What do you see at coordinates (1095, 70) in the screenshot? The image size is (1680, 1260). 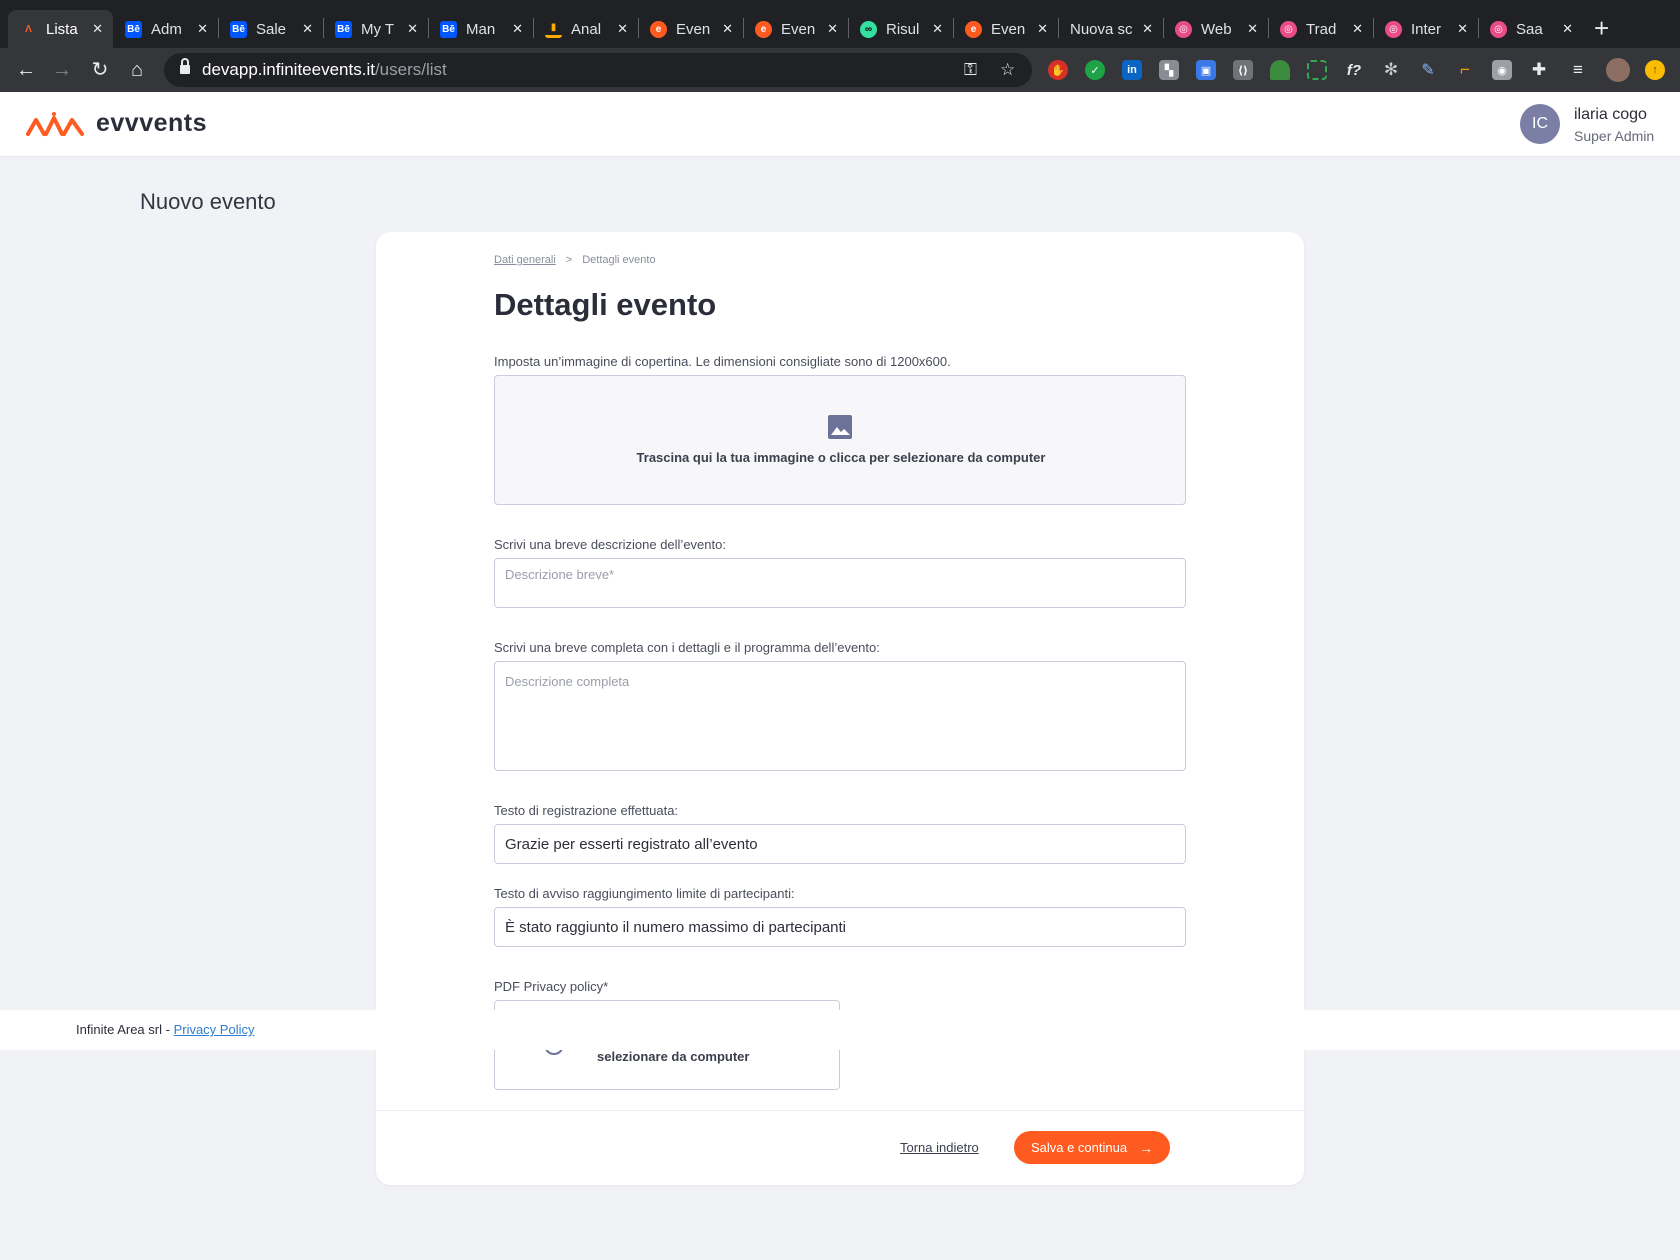 I see `check-extension-icon: ✓` at bounding box center [1095, 70].